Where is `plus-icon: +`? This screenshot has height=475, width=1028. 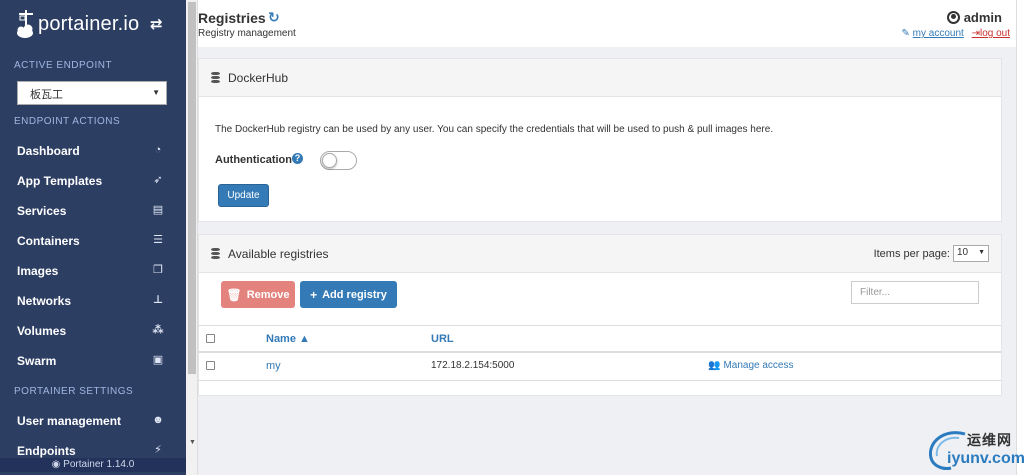
plus-icon: + is located at coordinates (314, 294).